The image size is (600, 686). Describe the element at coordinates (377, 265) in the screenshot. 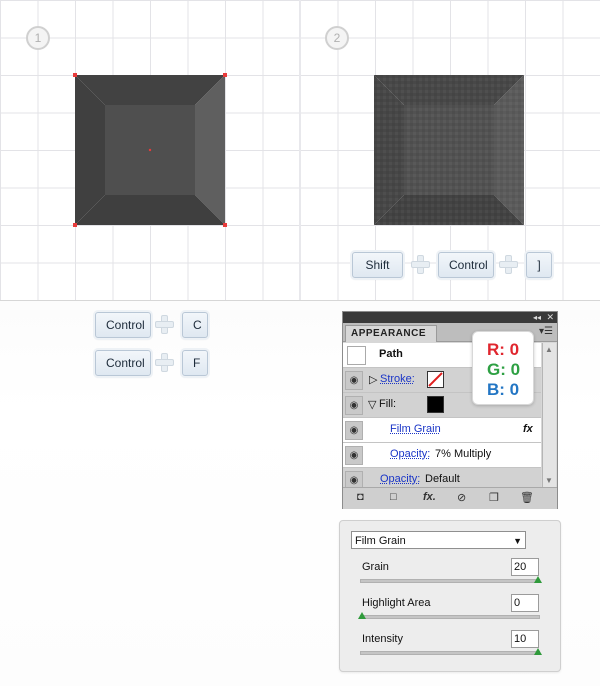

I see `shift-key: Shift` at that location.